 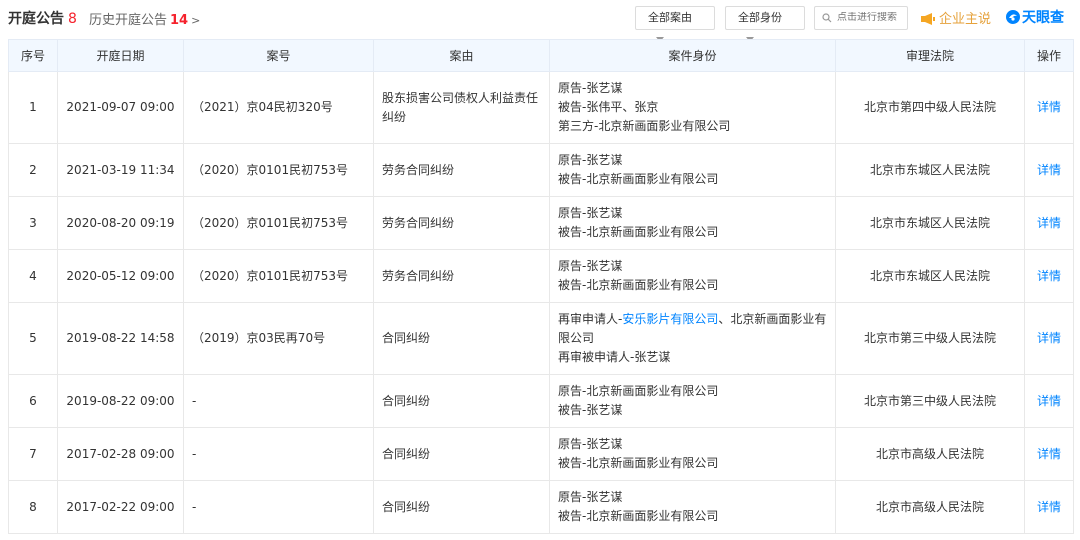 What do you see at coordinates (461, 55) in the screenshot?
I see `col-header-cause: 案由` at bounding box center [461, 55].